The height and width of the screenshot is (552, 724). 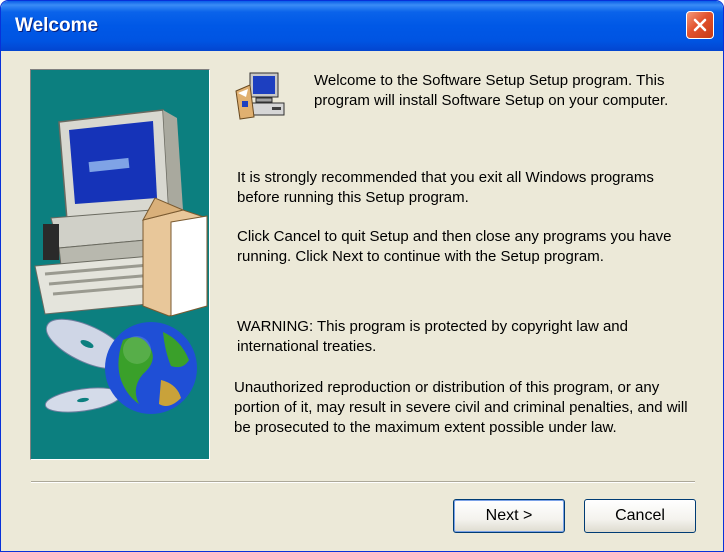 I want to click on close-icon, so click(x=700, y=25).